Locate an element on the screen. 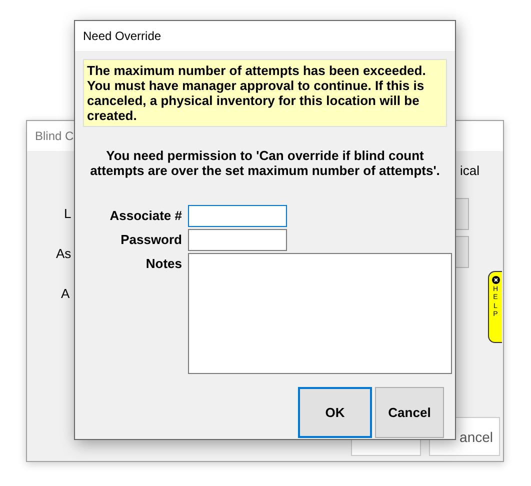  field-label: As is located at coordinates (64, 253).